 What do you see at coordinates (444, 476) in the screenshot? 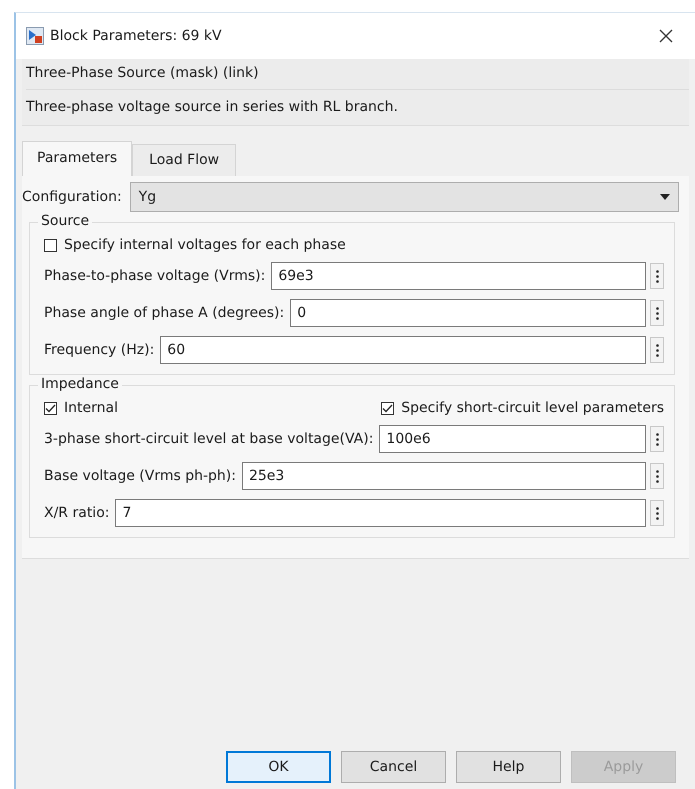
I see `input-field: 25e3` at bounding box center [444, 476].